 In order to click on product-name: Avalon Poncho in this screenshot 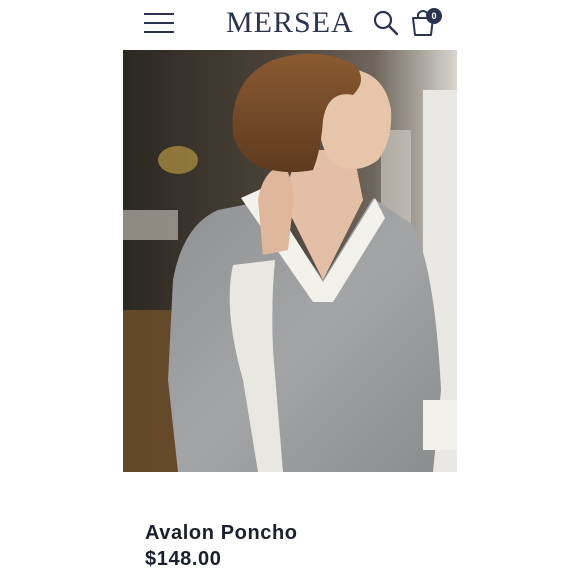, I will do `click(221, 533)`.